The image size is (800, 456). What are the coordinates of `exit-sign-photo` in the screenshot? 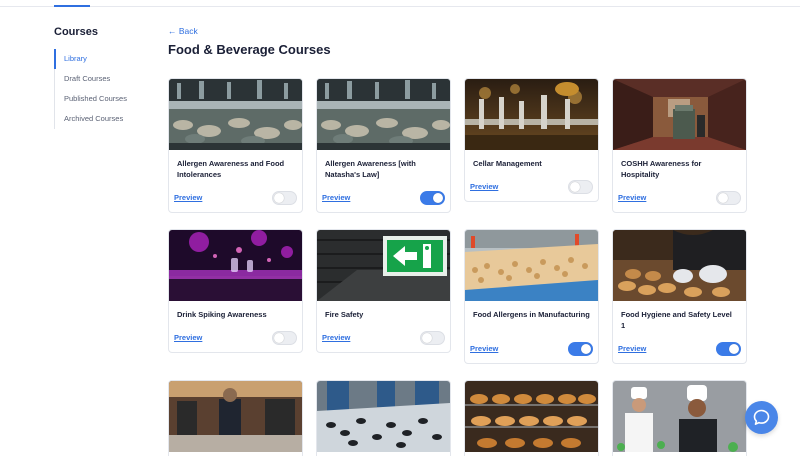 It's located at (383, 265).